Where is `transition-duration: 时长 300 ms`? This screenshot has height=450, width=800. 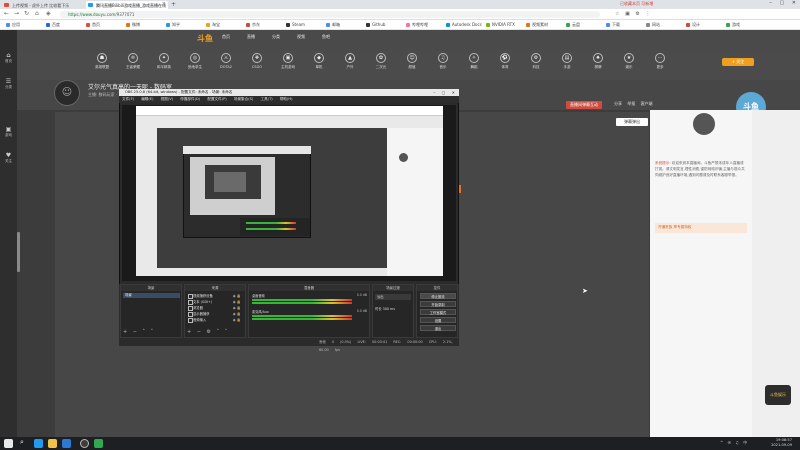
transition-duration: 时长 300 ms is located at coordinates (385, 308).